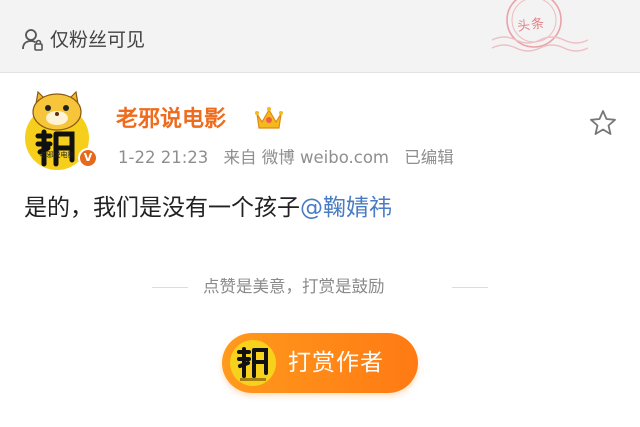 The height and width of the screenshot is (427, 640). I want to click on post-text: 是的，我们是没有一个孩子, so click(162, 208).